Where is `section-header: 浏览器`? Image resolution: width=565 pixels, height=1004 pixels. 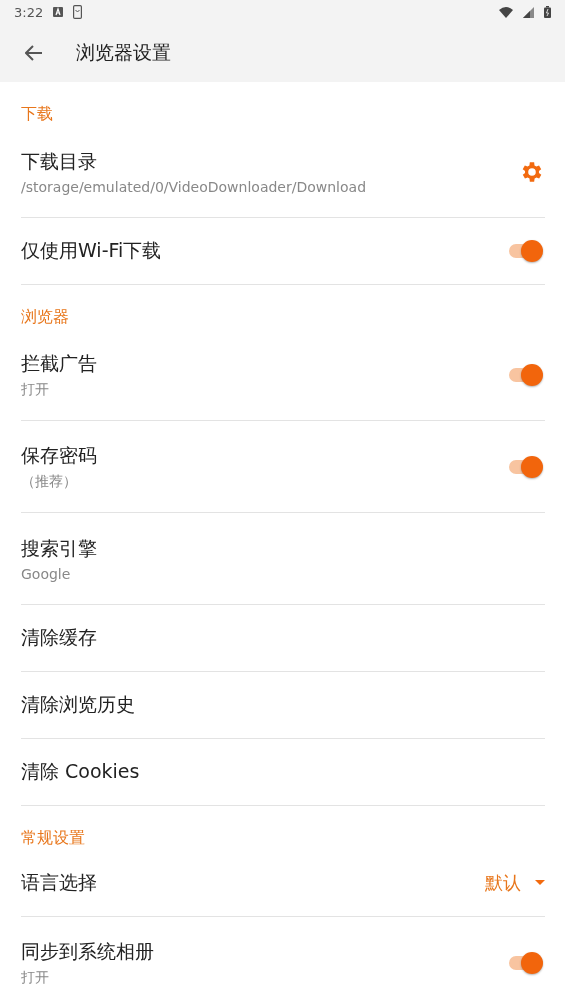
section-header: 浏览器 is located at coordinates (45, 317).